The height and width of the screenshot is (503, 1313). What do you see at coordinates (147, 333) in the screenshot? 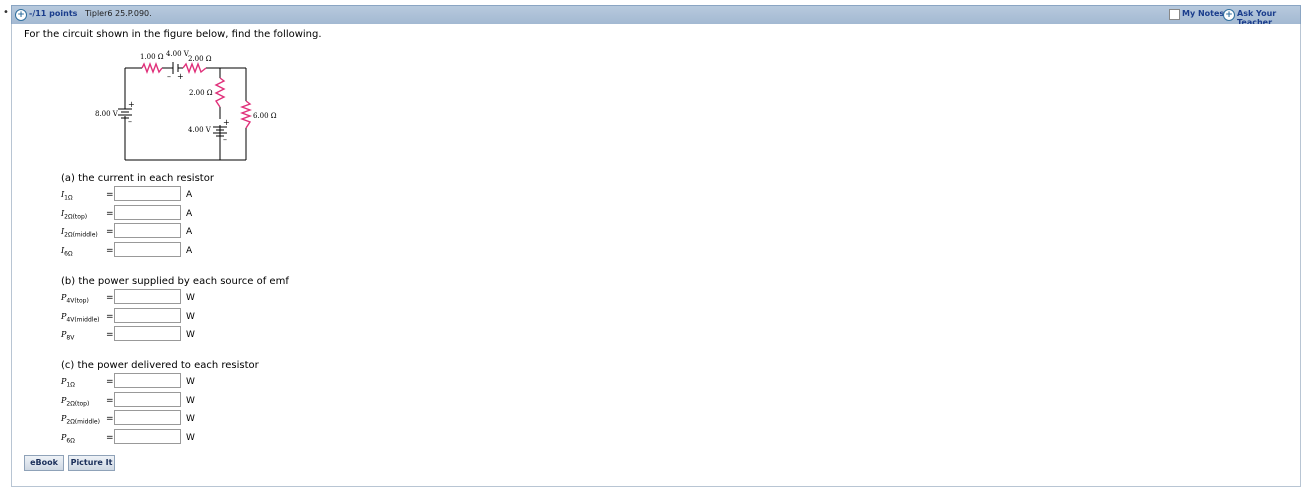
I see `answer-p-8v` at bounding box center [147, 333].